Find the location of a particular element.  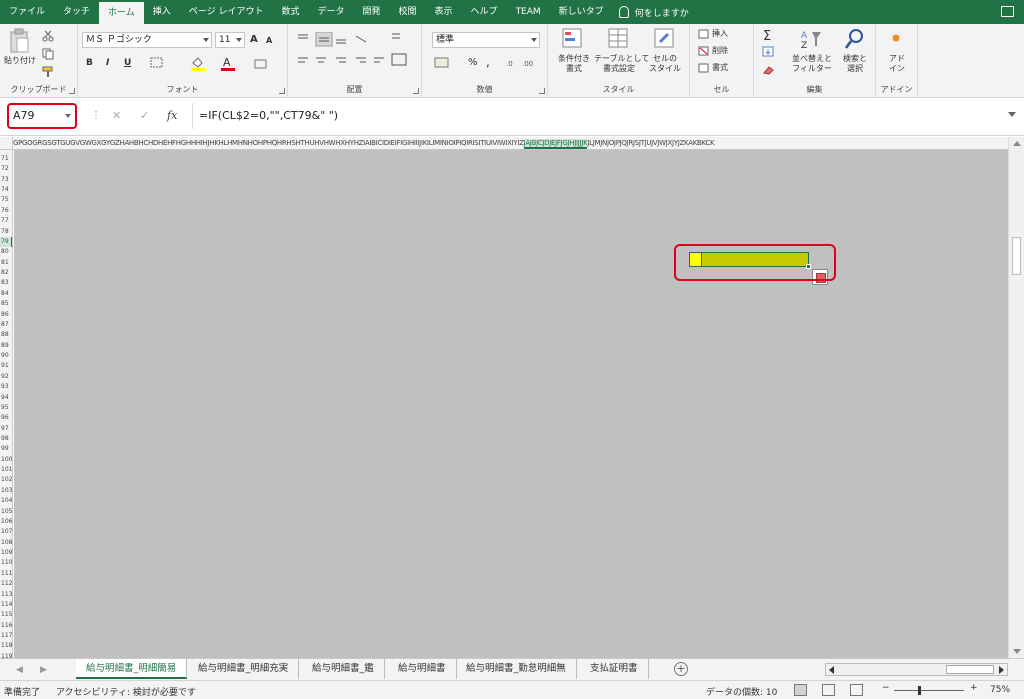

scroll-right-icon is located at coordinates (1001, 670).